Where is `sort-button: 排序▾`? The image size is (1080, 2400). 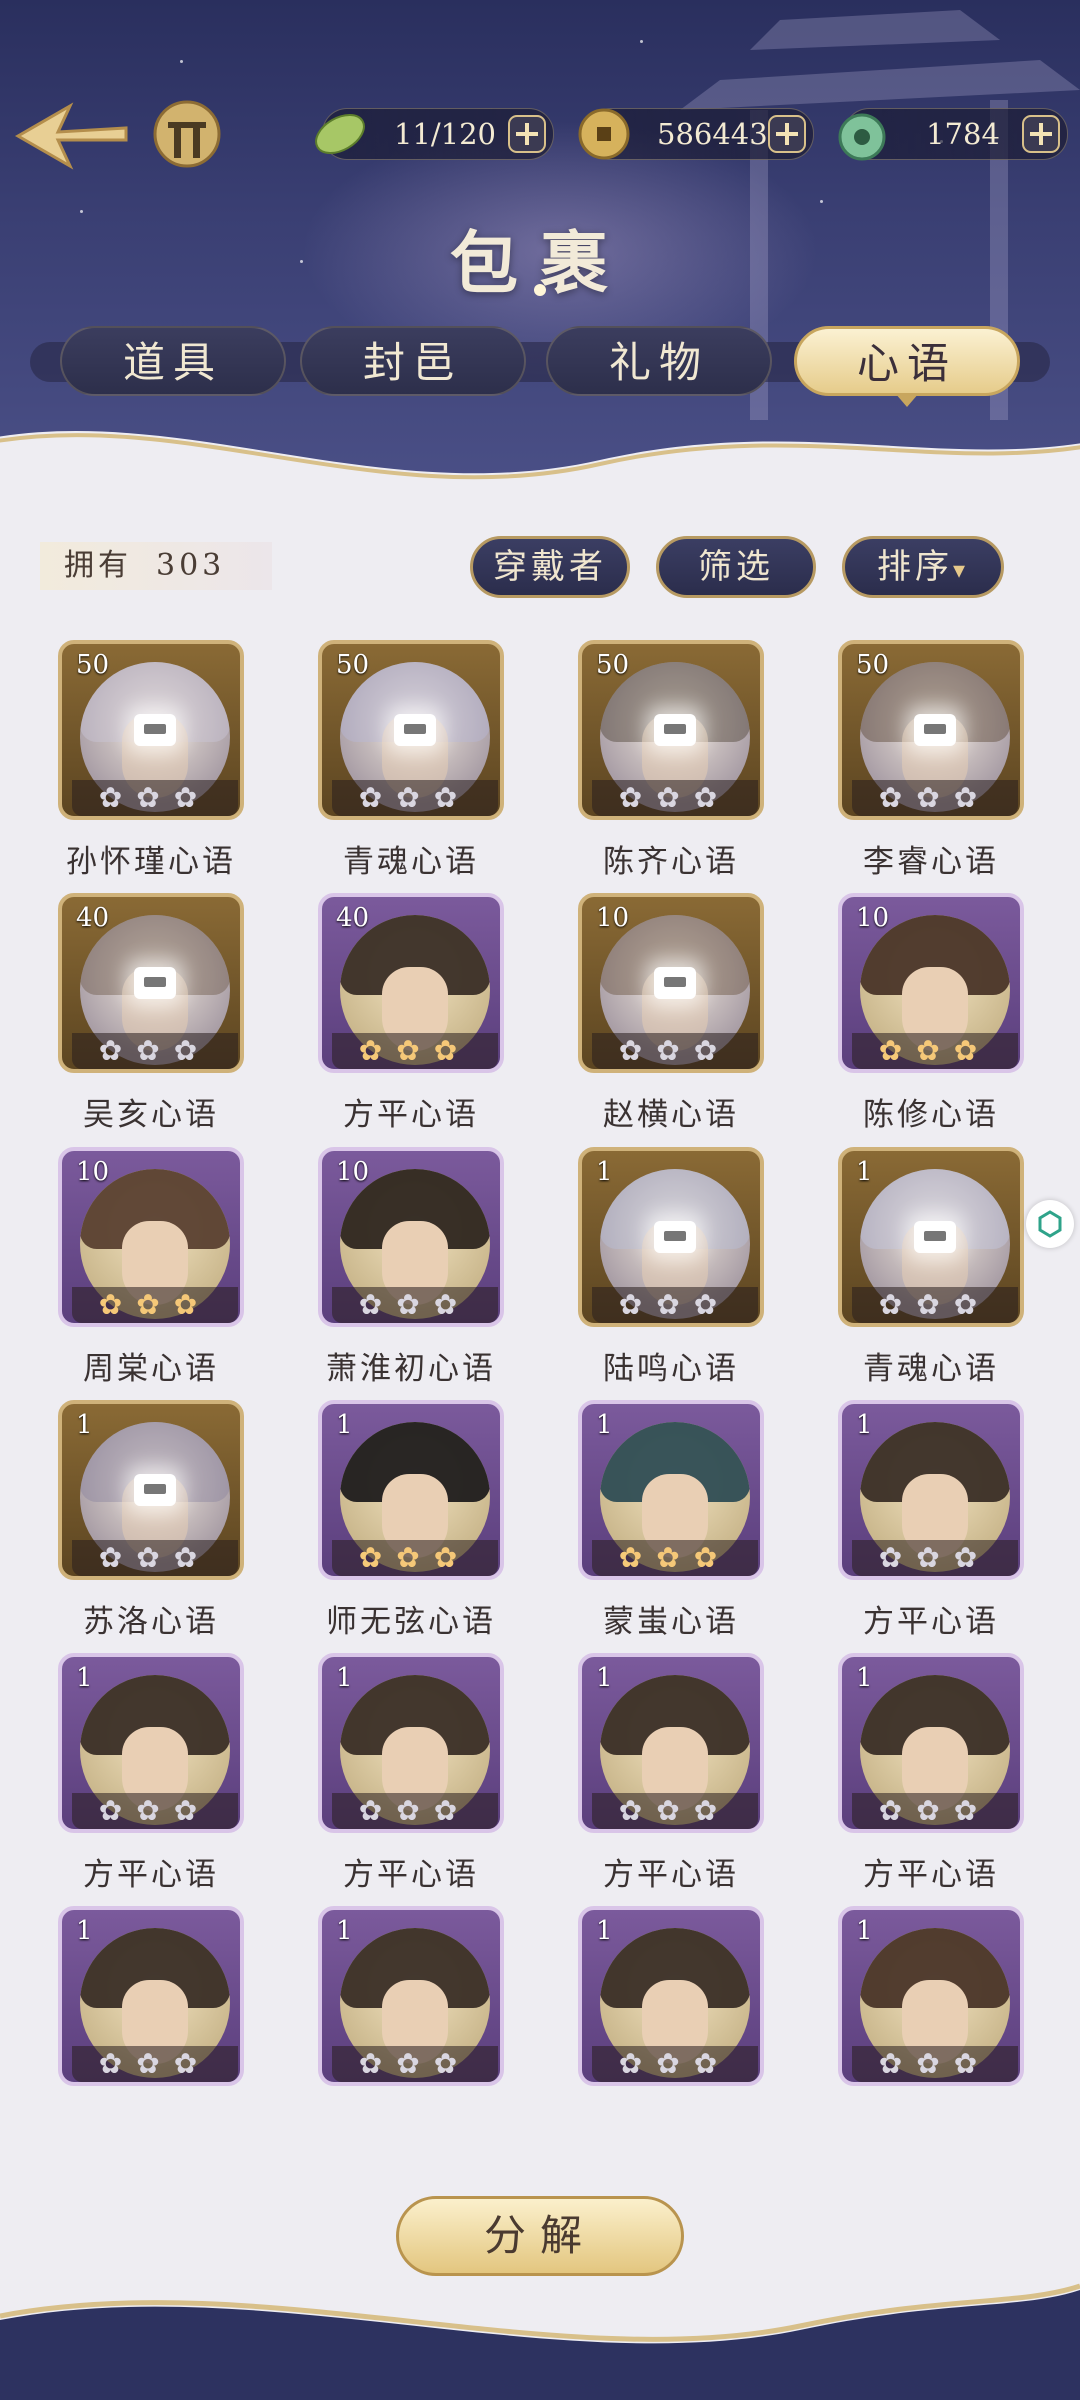 sort-button: 排序▾ is located at coordinates (923, 567).